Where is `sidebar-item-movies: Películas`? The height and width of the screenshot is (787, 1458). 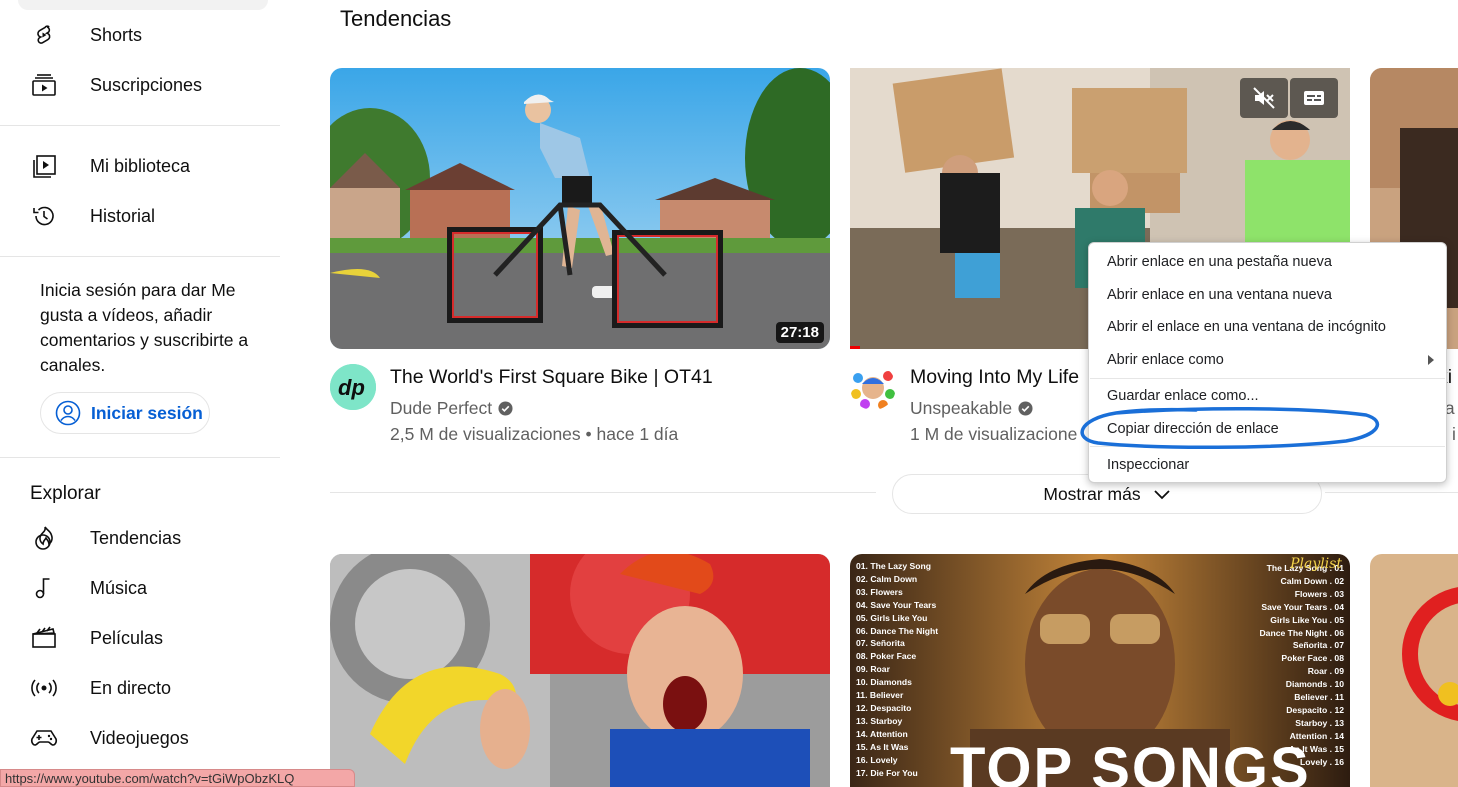 sidebar-item-movies: Películas is located at coordinates (140, 638).